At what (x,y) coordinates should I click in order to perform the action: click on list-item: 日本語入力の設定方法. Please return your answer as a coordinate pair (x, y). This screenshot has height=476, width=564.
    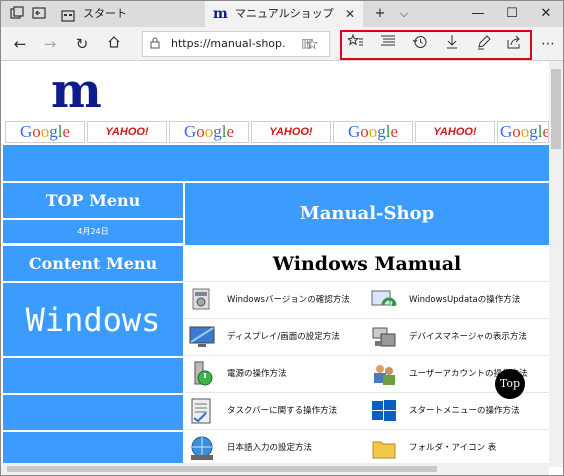
    Looking at the image, I should click on (276, 447).